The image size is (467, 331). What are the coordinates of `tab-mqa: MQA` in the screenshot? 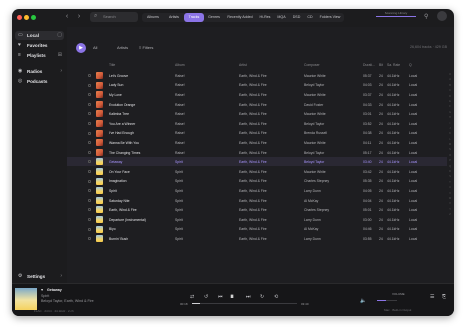 It's located at (281, 17).